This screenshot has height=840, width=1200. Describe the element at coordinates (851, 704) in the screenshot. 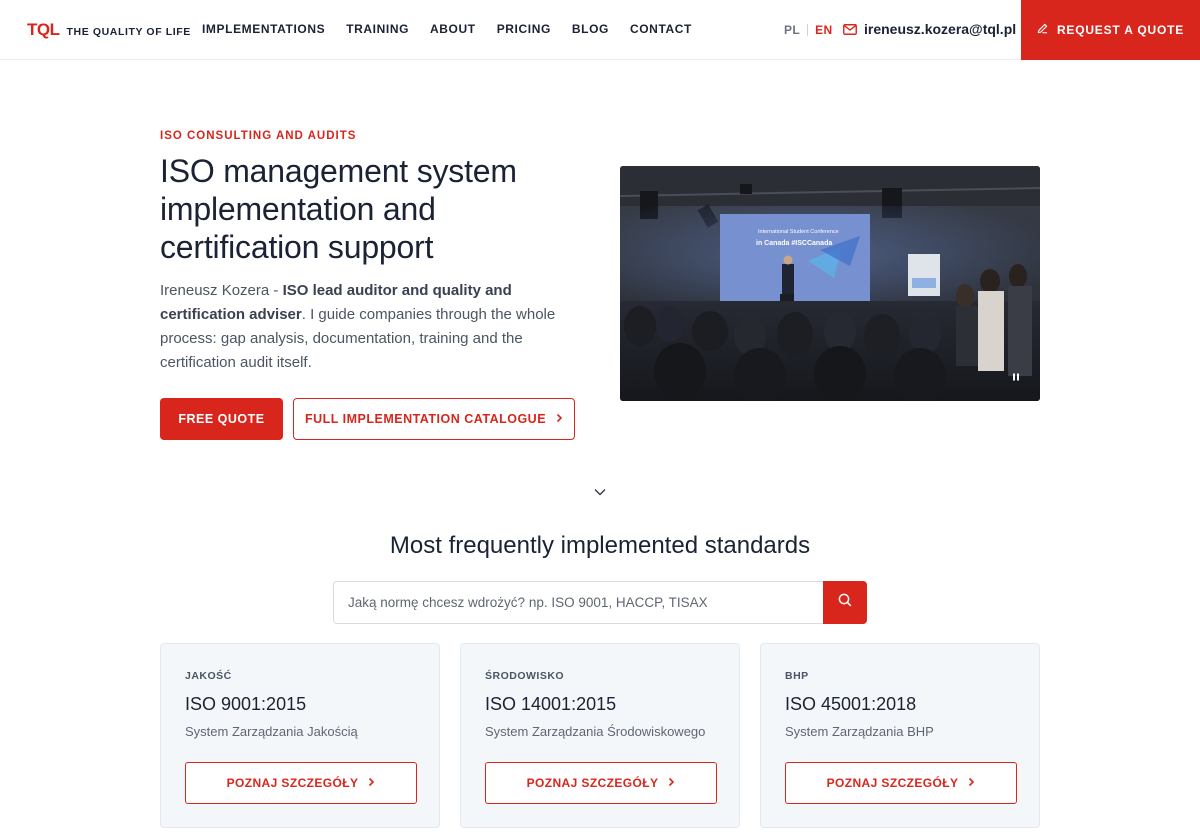

I see `card-standard: ISO 45001:2018` at that location.